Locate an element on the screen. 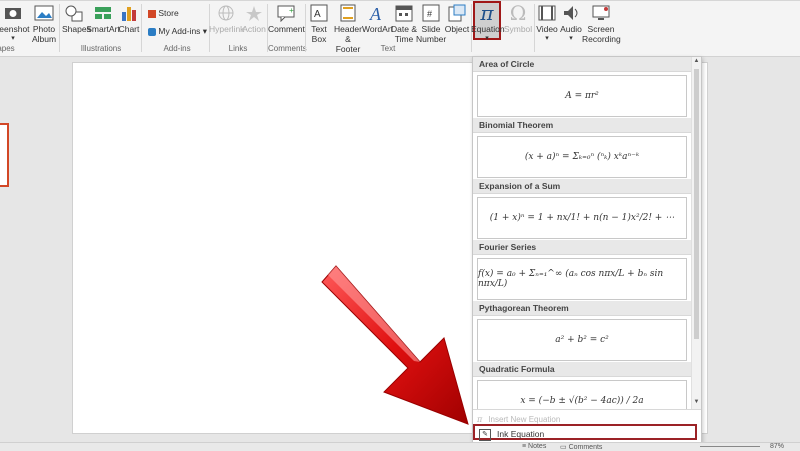 The width and height of the screenshot is (800, 451). wordart-button: A WordArt is located at coordinates (378, 19).